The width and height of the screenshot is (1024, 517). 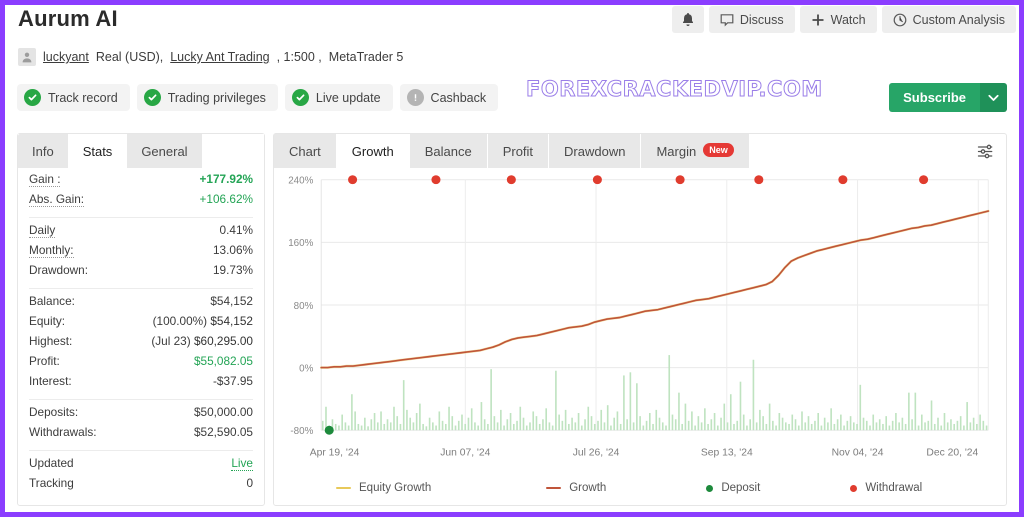 I want to click on chart-settings-button, so click(x=985, y=152).